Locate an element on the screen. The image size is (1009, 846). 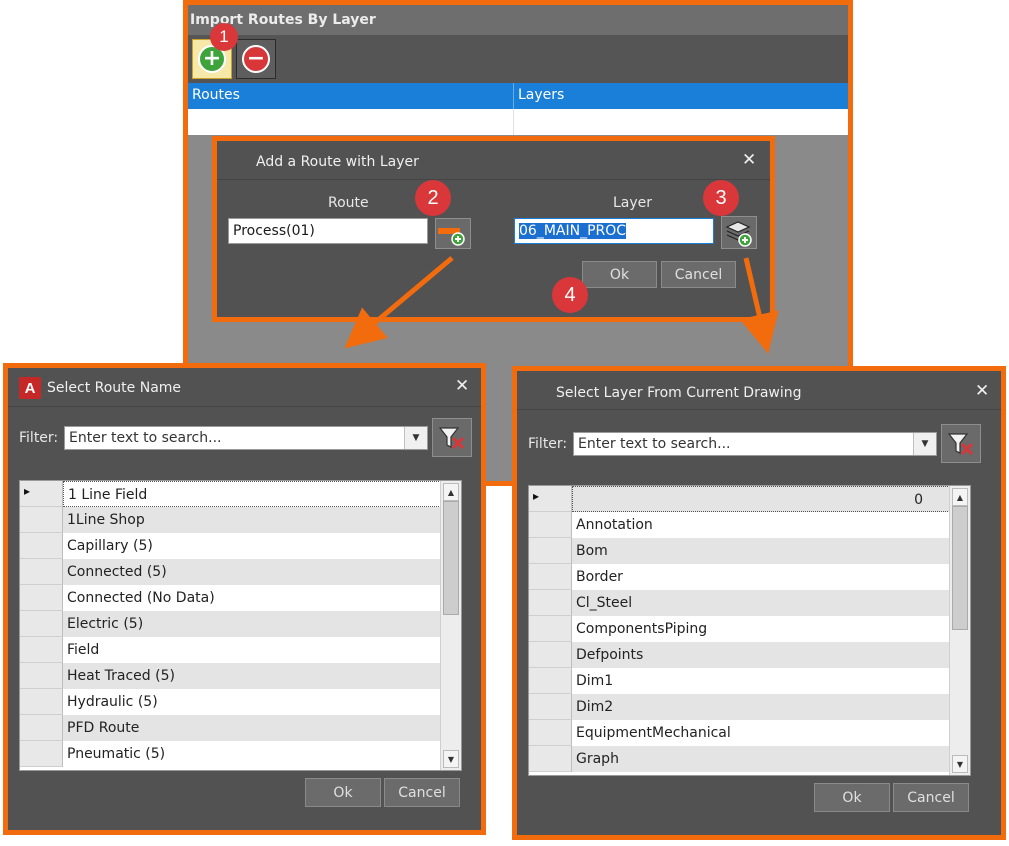
row-label: Connected (5) is located at coordinates (252, 572).